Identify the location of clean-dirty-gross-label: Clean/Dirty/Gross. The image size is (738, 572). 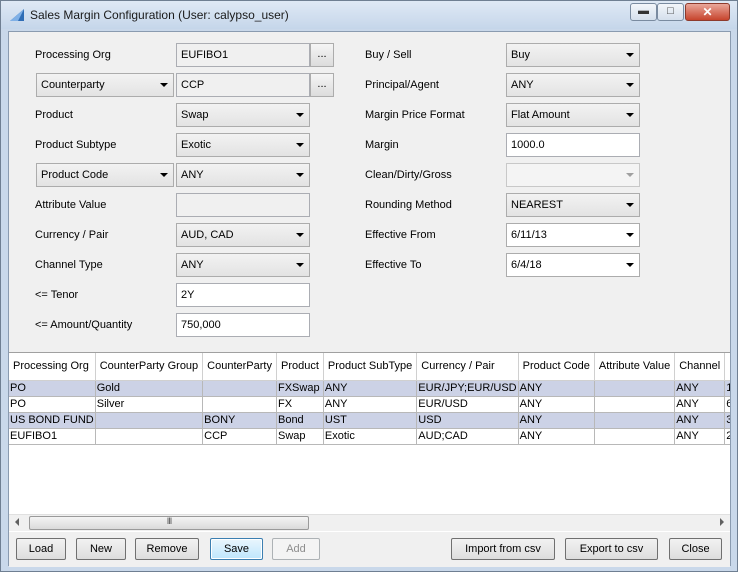
(408, 175).